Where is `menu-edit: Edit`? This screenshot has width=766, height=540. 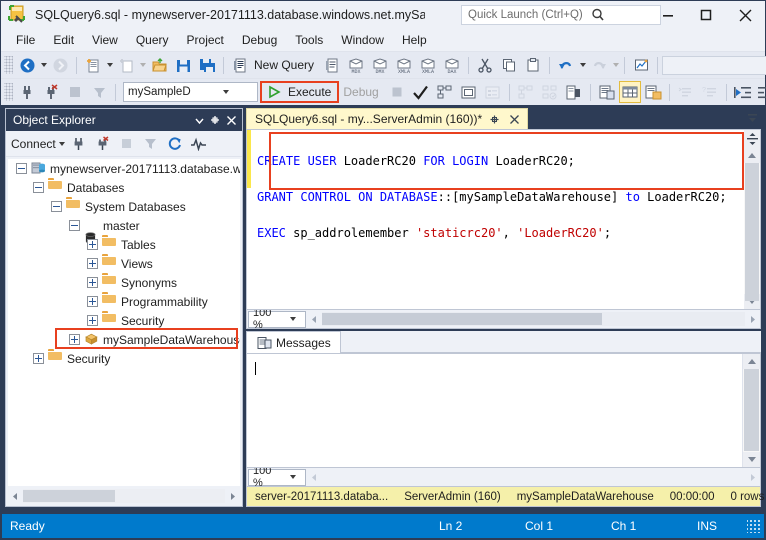 menu-edit: Edit is located at coordinates (63, 40).